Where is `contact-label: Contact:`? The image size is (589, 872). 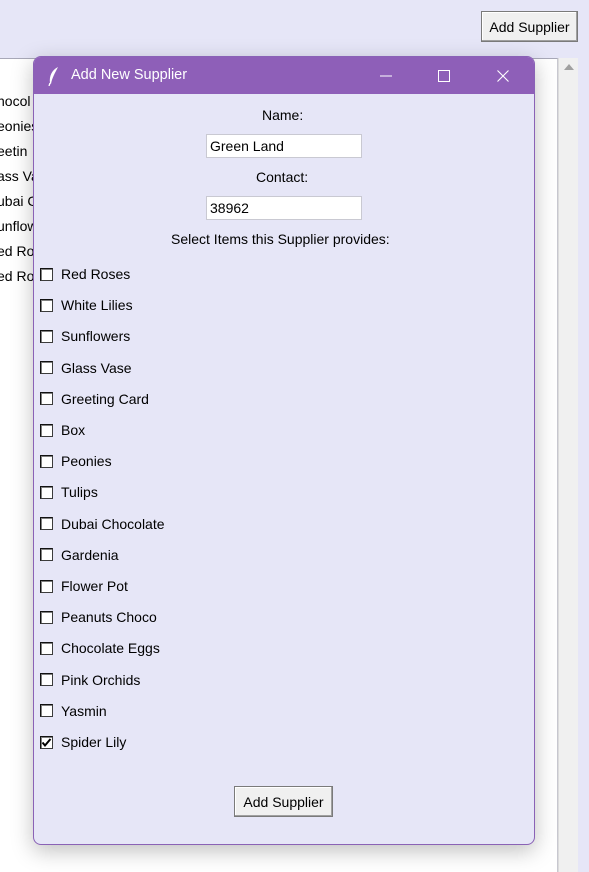
contact-label: Contact: is located at coordinates (282, 177).